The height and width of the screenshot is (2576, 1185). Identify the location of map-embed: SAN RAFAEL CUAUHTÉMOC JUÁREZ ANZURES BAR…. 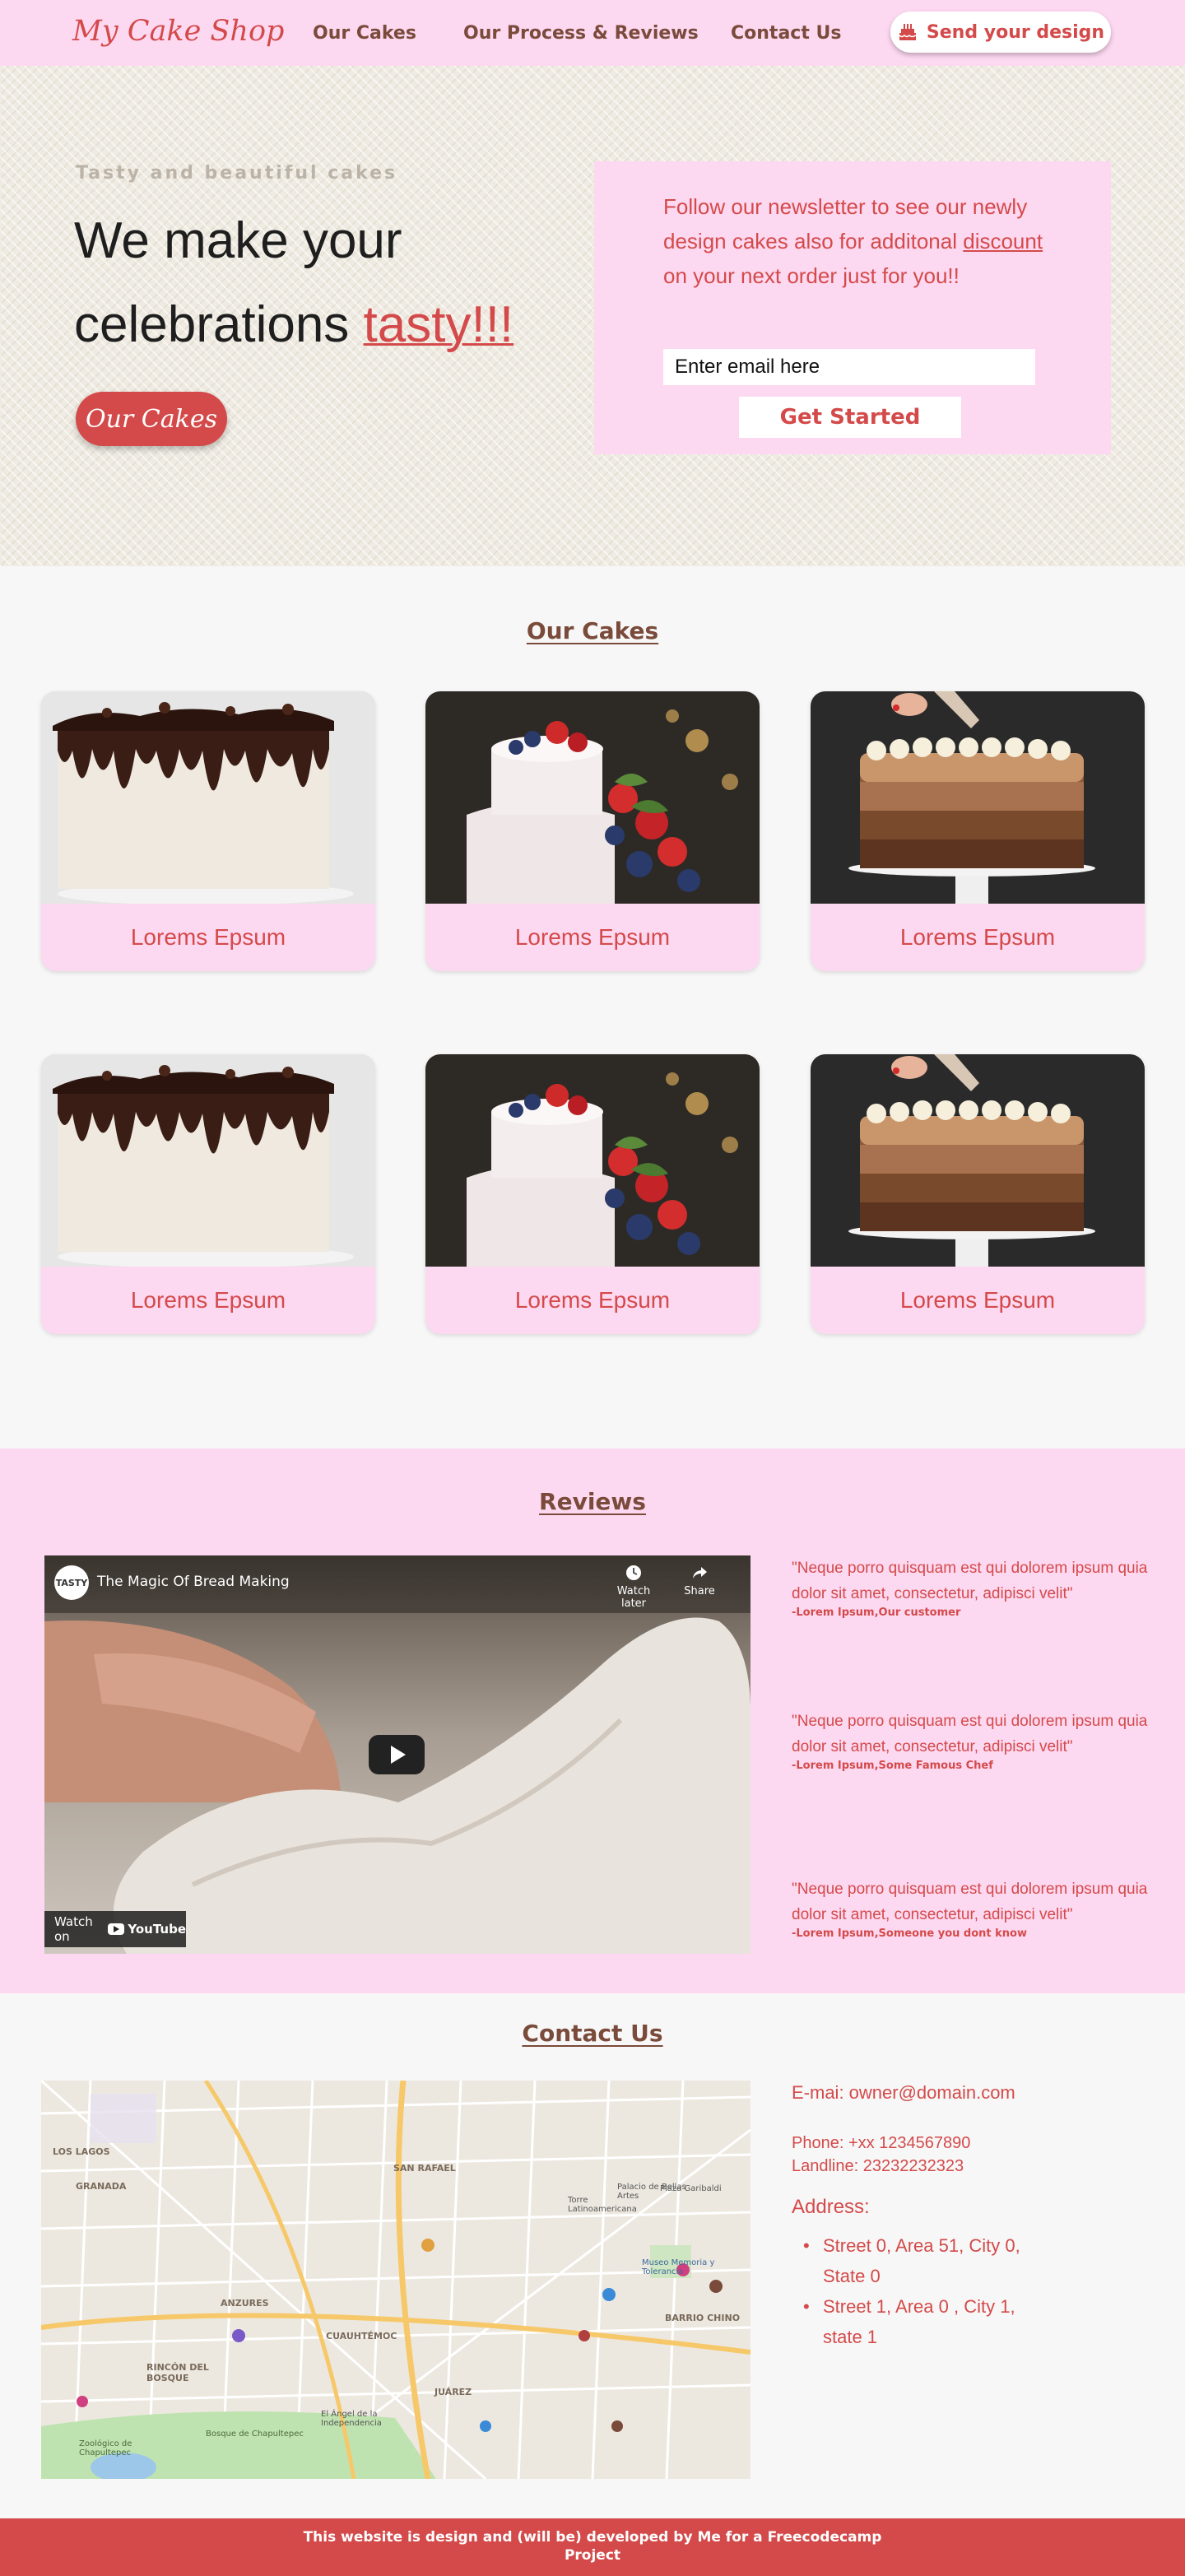
(395, 2280).